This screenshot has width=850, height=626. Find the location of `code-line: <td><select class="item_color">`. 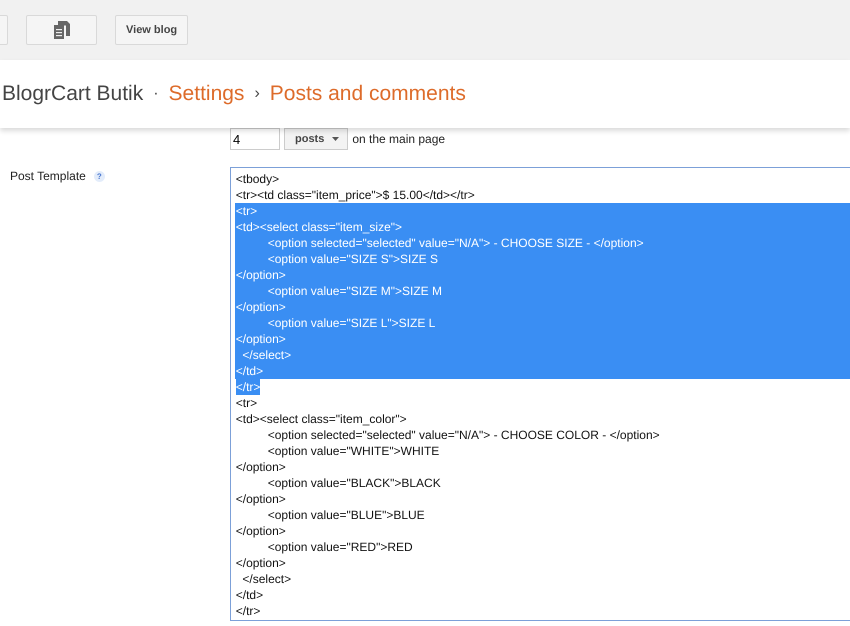

code-line: <td><select class="item_color"> is located at coordinates (322, 419).